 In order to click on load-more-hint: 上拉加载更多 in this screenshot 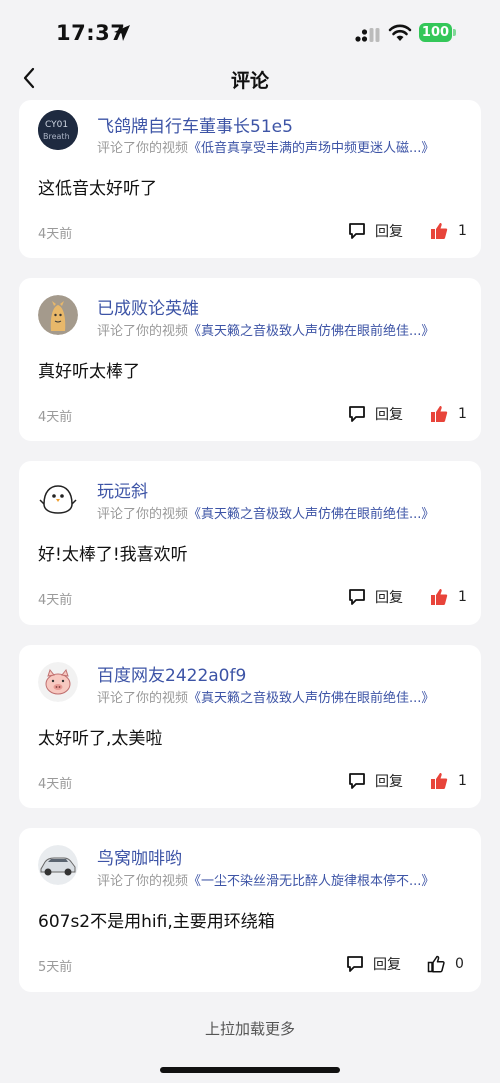, I will do `click(250, 1028)`.